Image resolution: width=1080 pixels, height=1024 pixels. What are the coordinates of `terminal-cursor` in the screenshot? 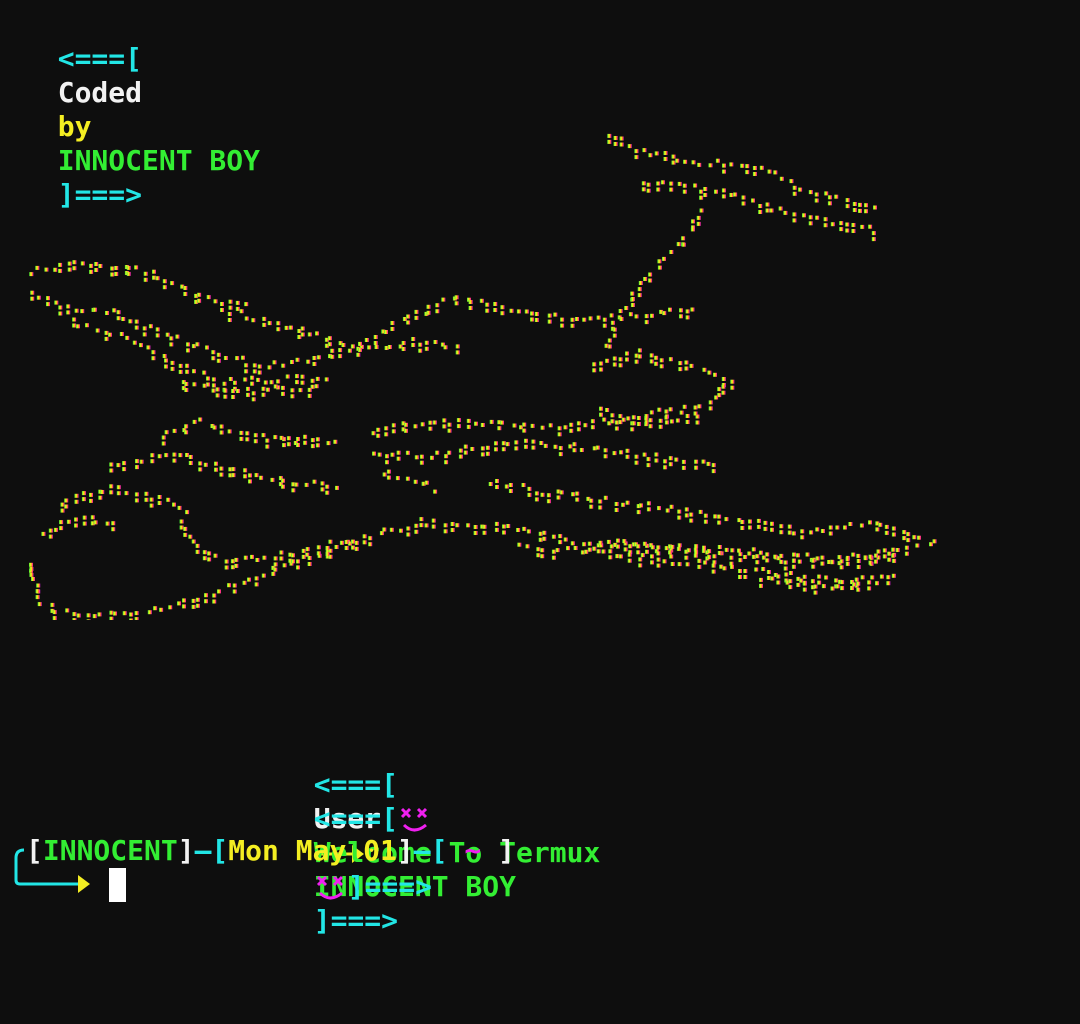 It's located at (117, 885).